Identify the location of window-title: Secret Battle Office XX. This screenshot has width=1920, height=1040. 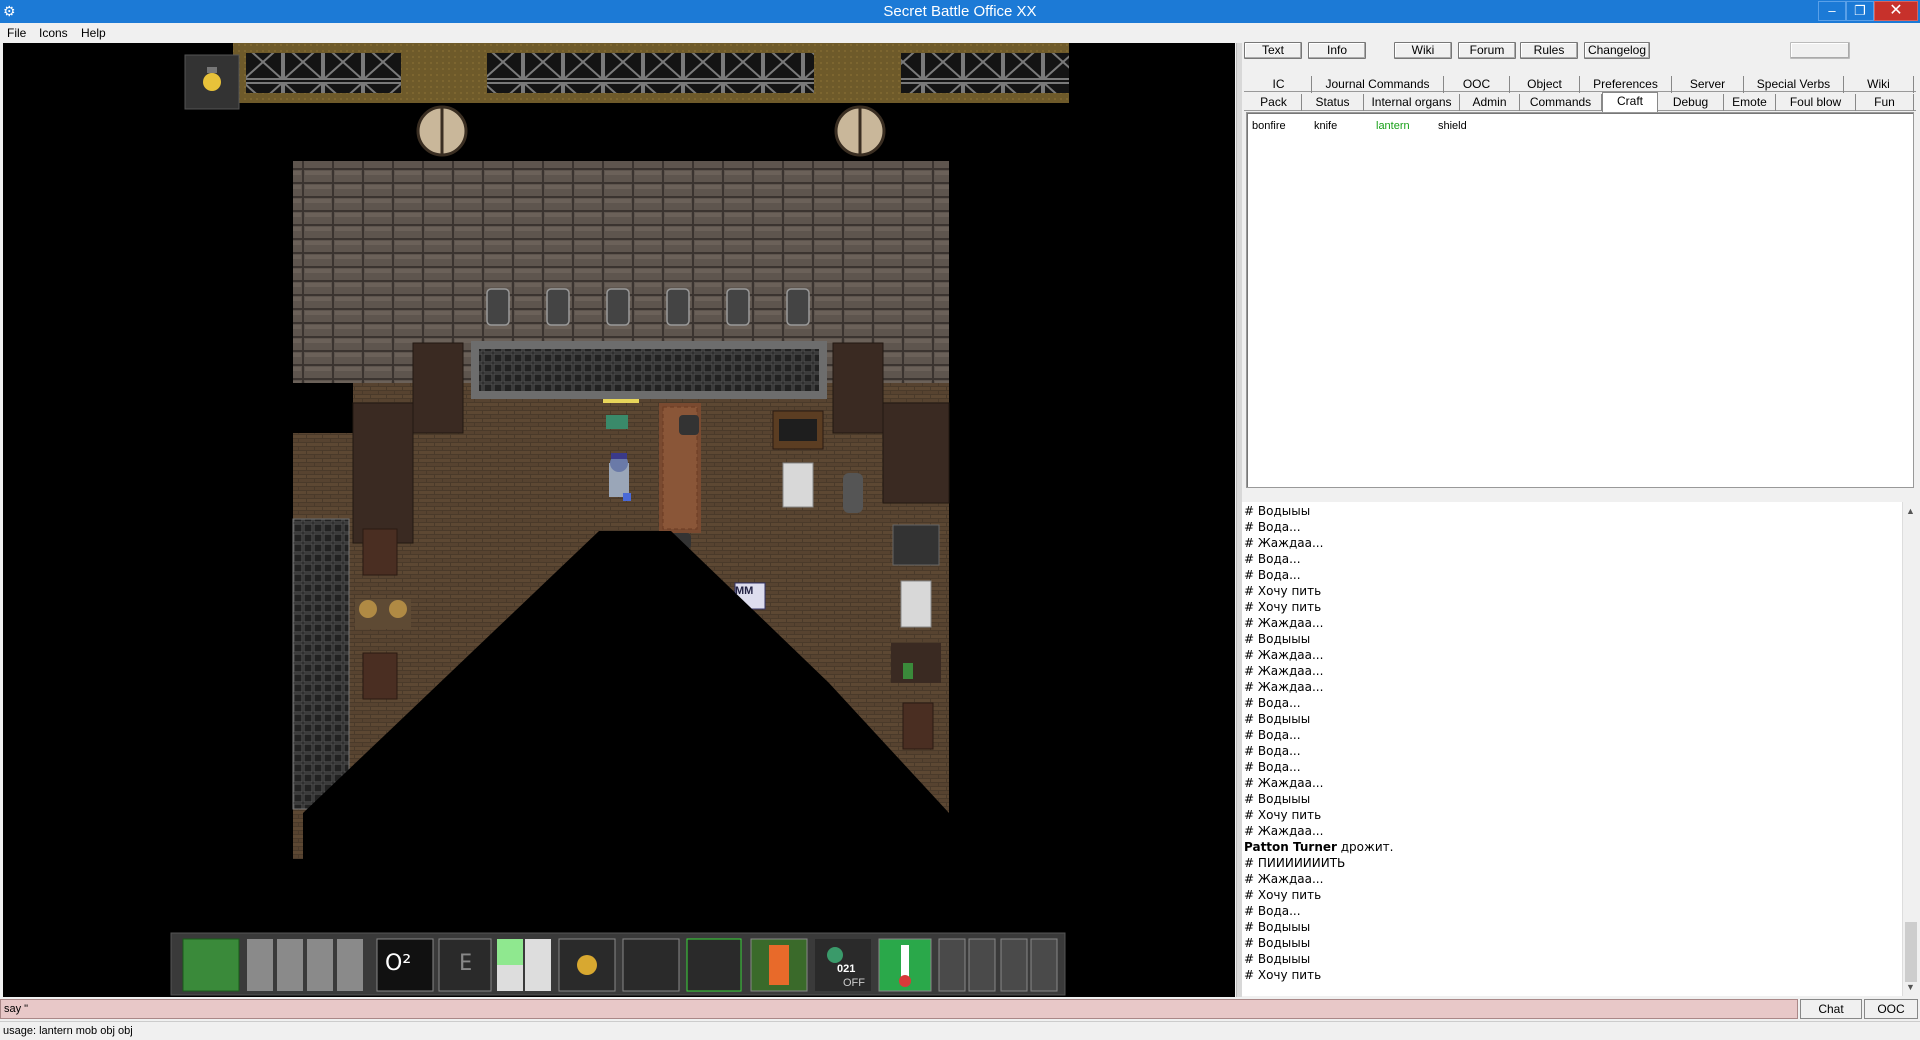
(960, 11).